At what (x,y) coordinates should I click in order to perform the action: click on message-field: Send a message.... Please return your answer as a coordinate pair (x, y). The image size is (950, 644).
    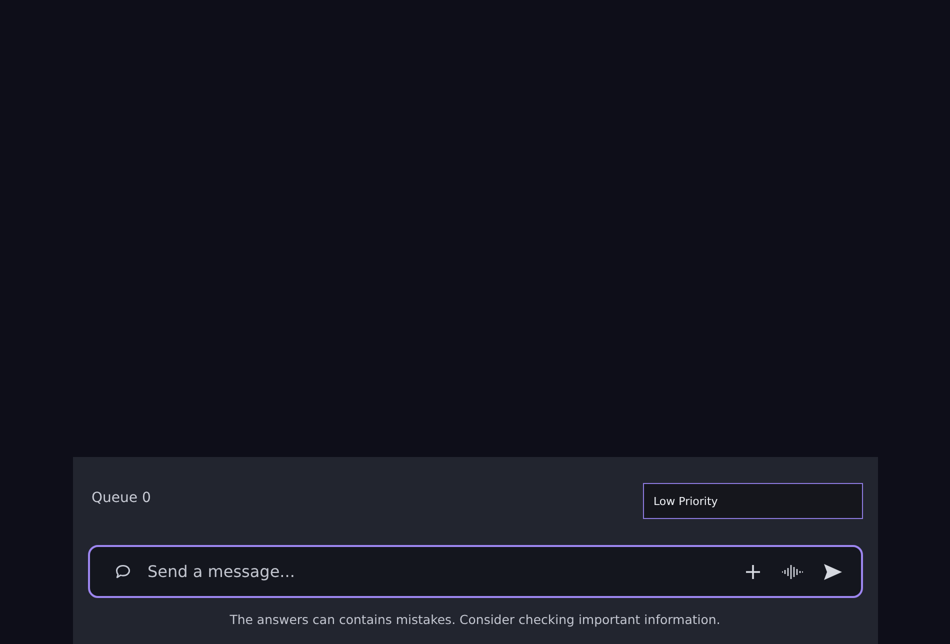
    Looking at the image, I should click on (438, 571).